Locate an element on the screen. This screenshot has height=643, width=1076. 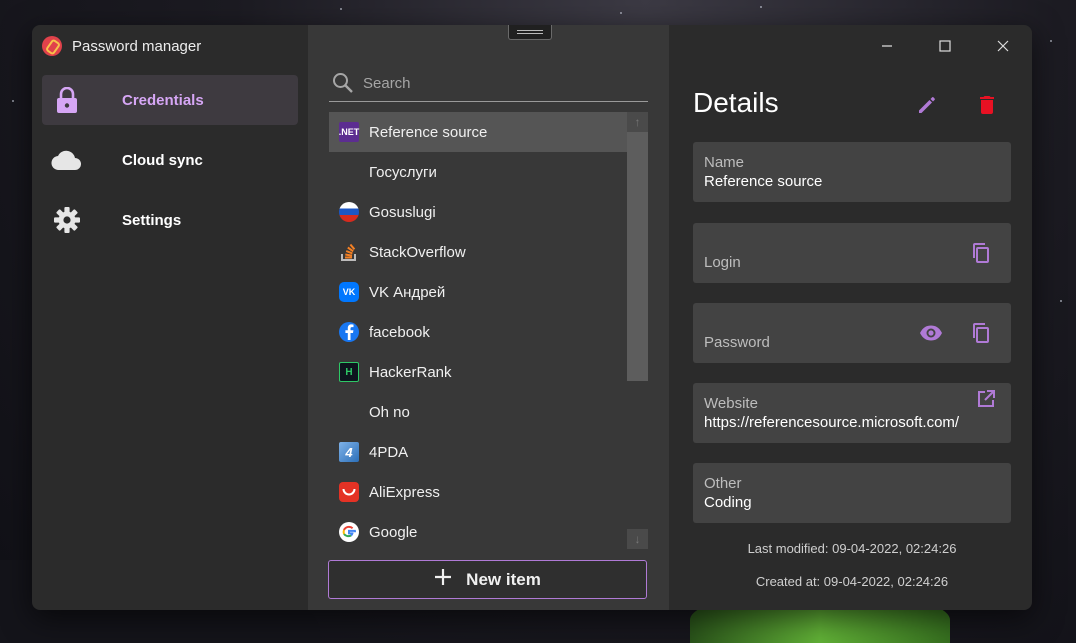
list-item: .NET Reference source is located at coordinates (478, 132).